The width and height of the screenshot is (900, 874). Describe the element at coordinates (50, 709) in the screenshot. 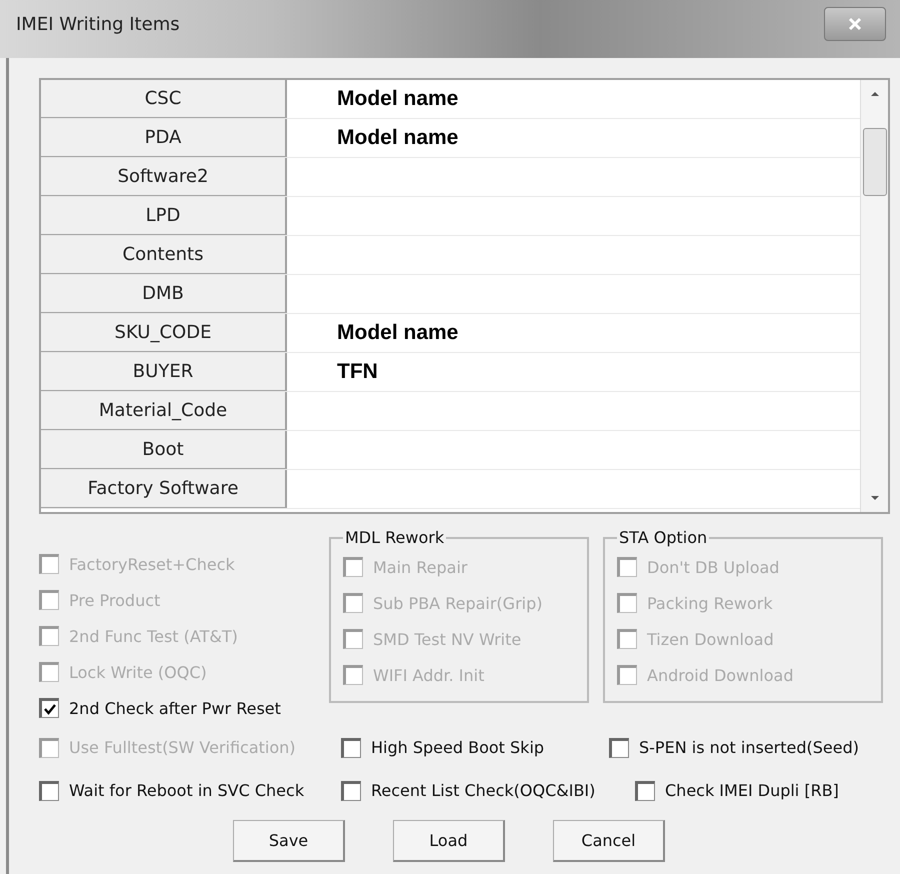

I see `checkmark-icon` at that location.